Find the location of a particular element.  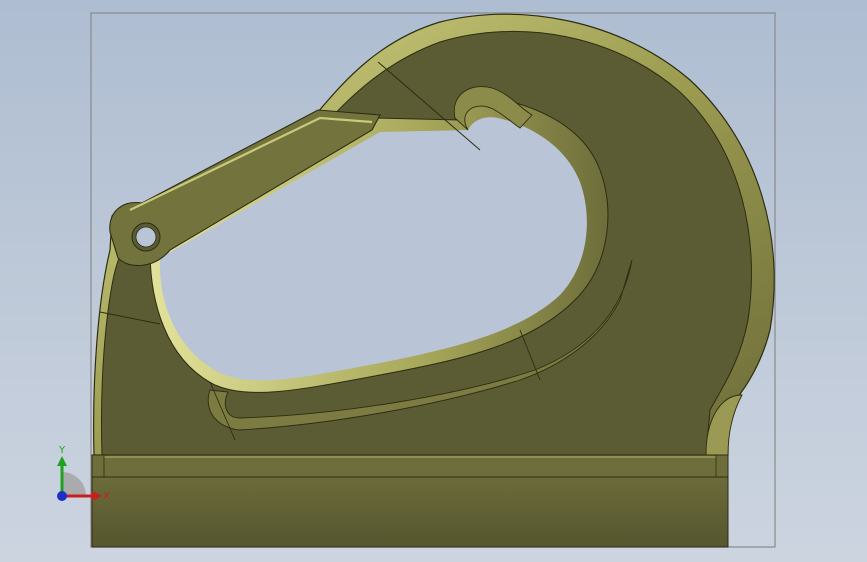

latch-pivot-bore is located at coordinates (146, 237).